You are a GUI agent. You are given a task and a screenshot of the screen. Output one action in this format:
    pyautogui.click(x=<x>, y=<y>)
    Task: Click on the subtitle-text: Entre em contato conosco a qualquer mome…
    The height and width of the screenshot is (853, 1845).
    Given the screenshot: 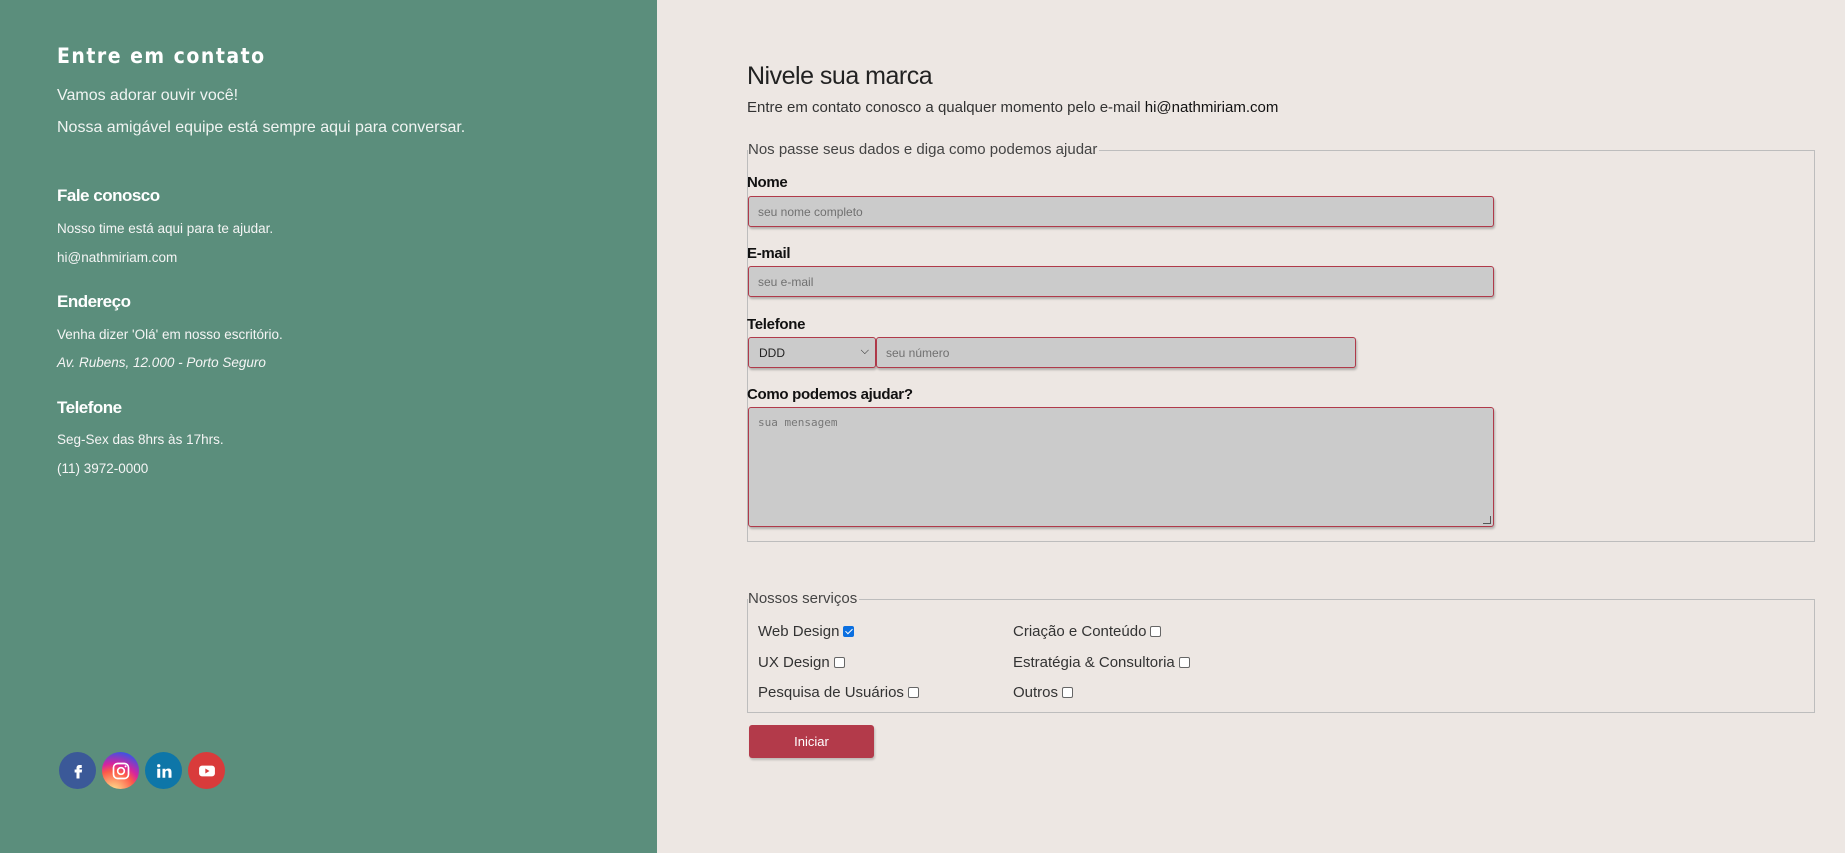 What is the action you would take?
    pyautogui.click(x=946, y=107)
    